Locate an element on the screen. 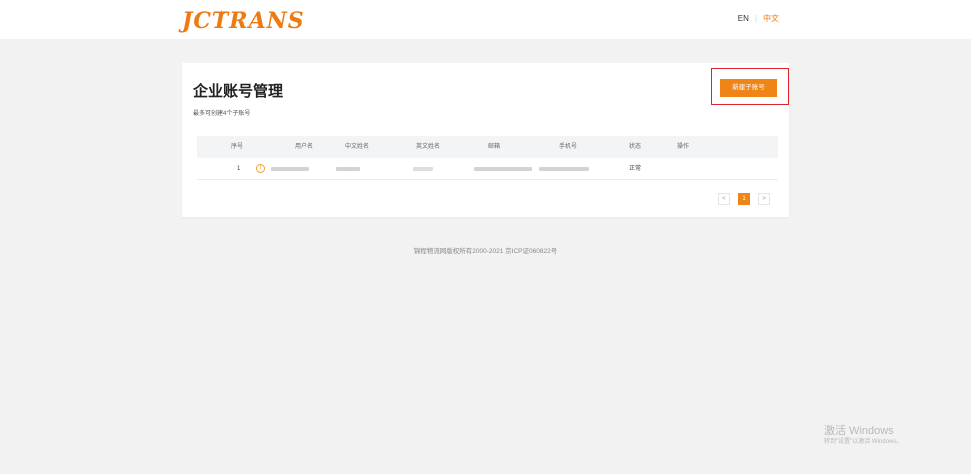  table-header: 序号 用户名 中文姓名 英文姓名 邮箱 手机号 状态 操作 is located at coordinates (487, 147).